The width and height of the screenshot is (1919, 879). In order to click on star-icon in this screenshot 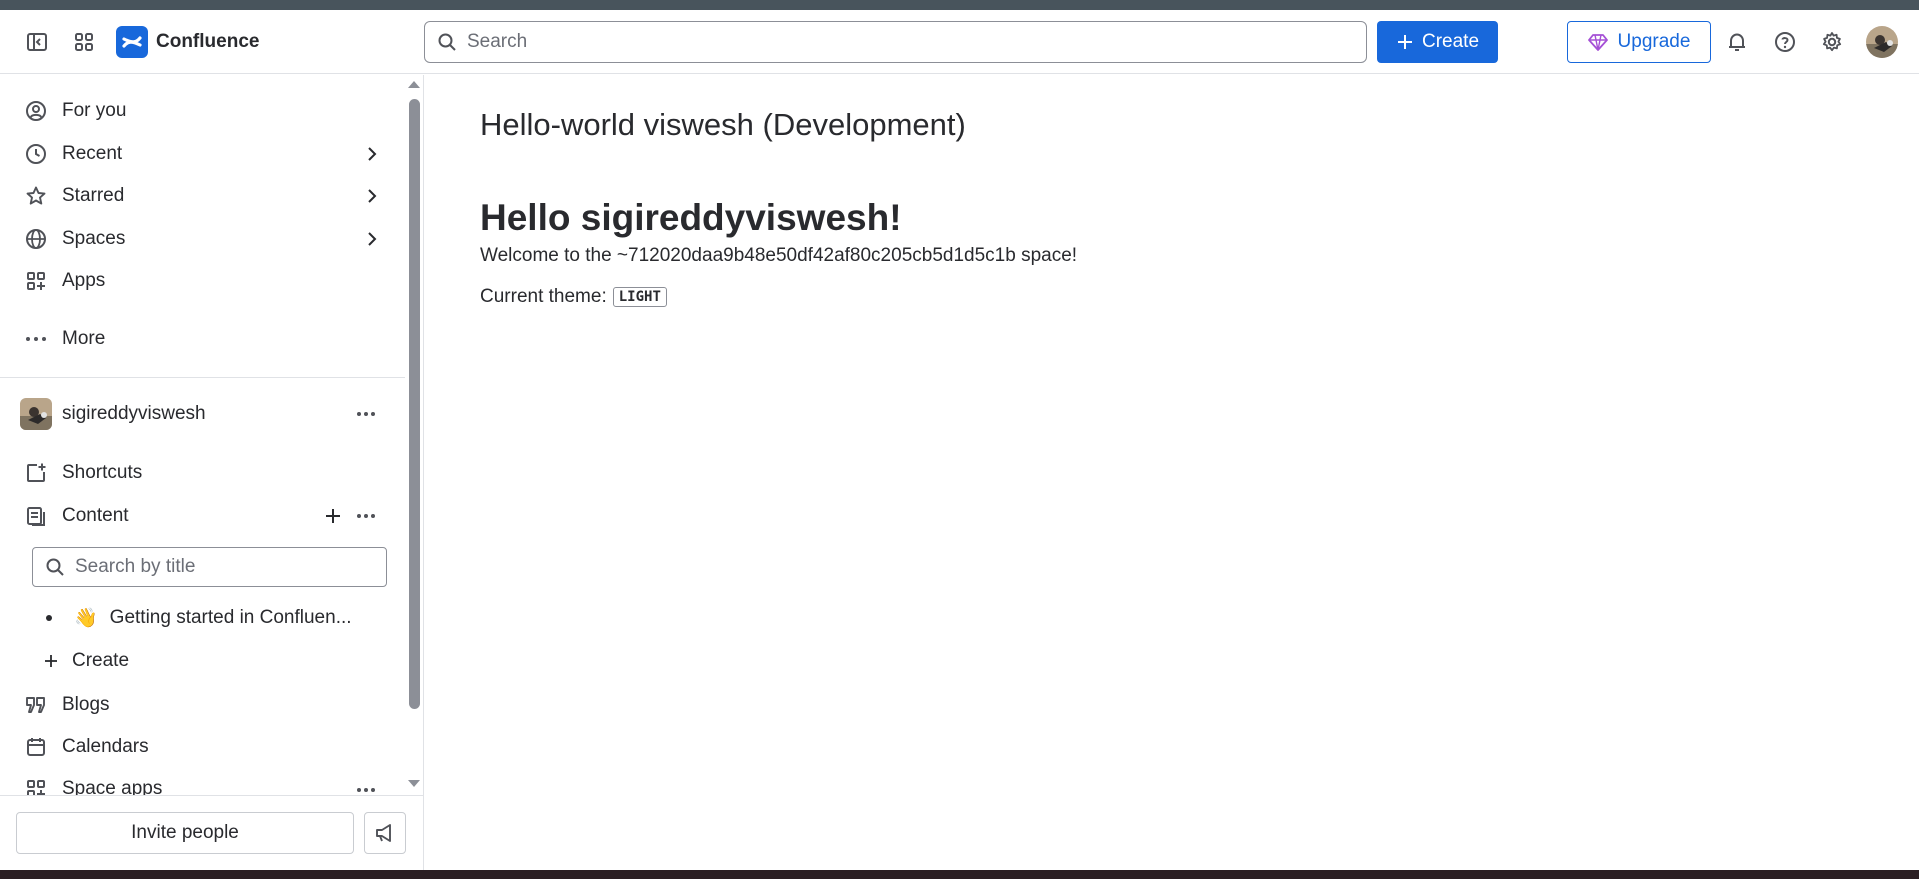, I will do `click(36, 196)`.